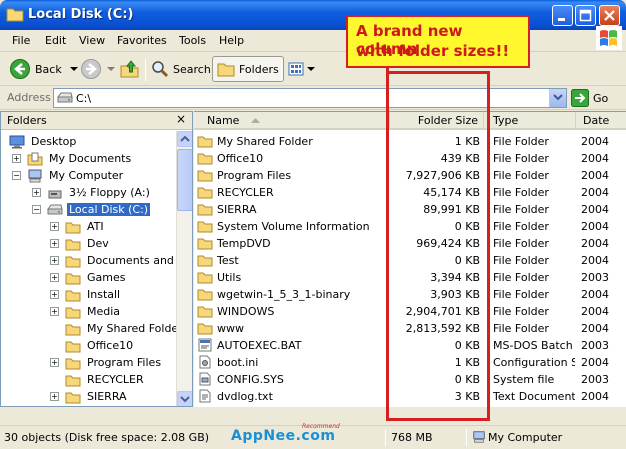 Image resolution: width=626 pixels, height=449 pixels. What do you see at coordinates (609, 38) in the screenshot?
I see `windows-logo-icon` at bounding box center [609, 38].